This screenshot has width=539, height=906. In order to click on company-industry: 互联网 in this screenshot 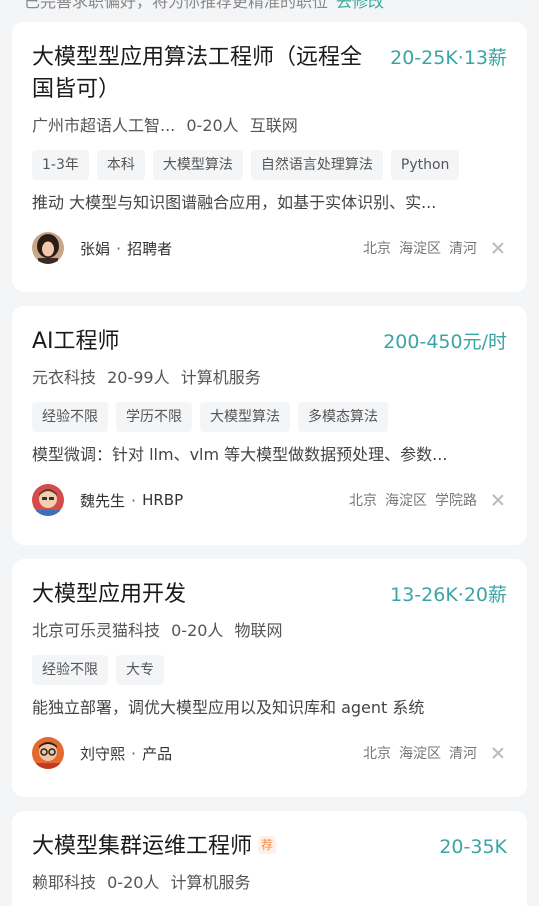, I will do `click(273, 125)`.